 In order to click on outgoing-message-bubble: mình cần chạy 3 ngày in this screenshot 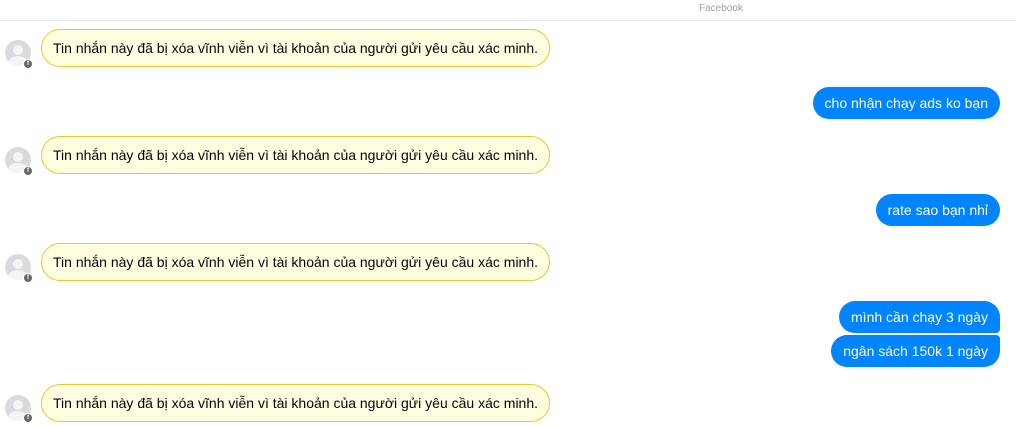, I will do `click(919, 317)`.